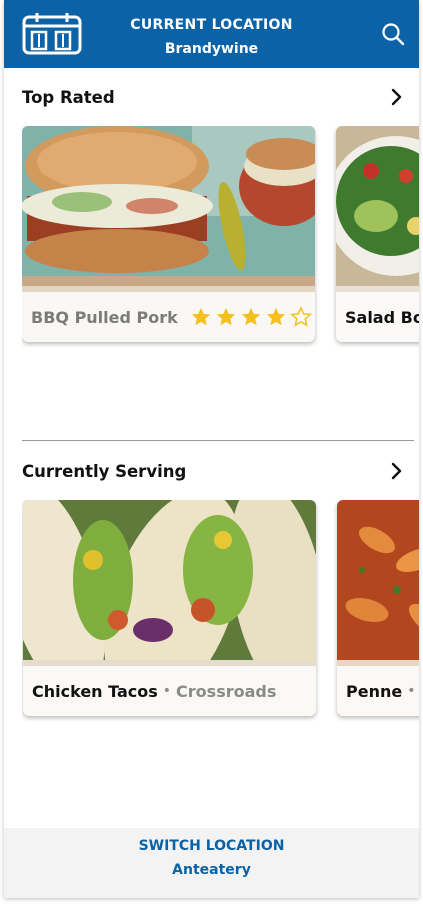  Describe the element at coordinates (211, 49) in the screenshot. I see `current-location-name: Brandywine` at that location.